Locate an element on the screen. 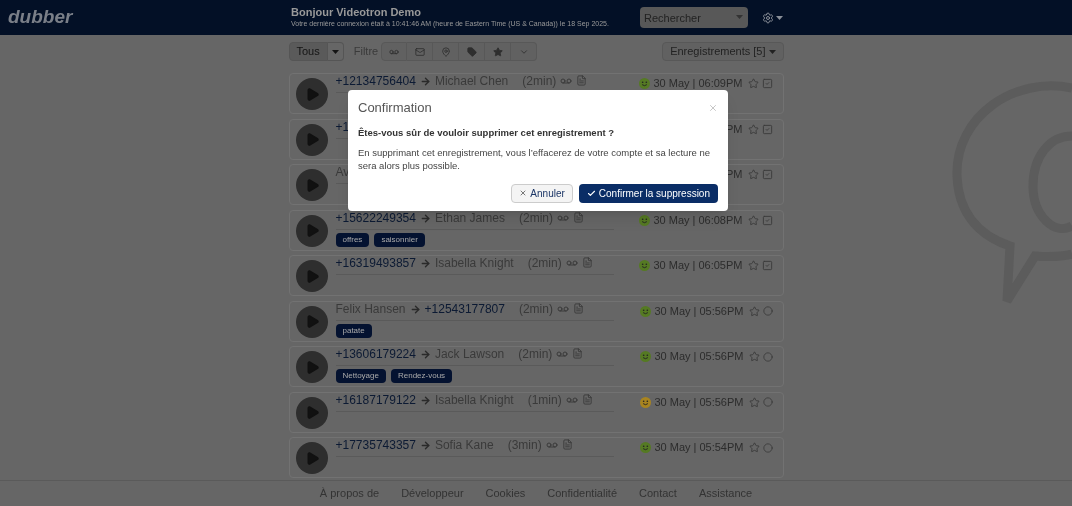 Image resolution: width=1072 pixels, height=506 pixels. envelope-icon is located at coordinates (419, 51).